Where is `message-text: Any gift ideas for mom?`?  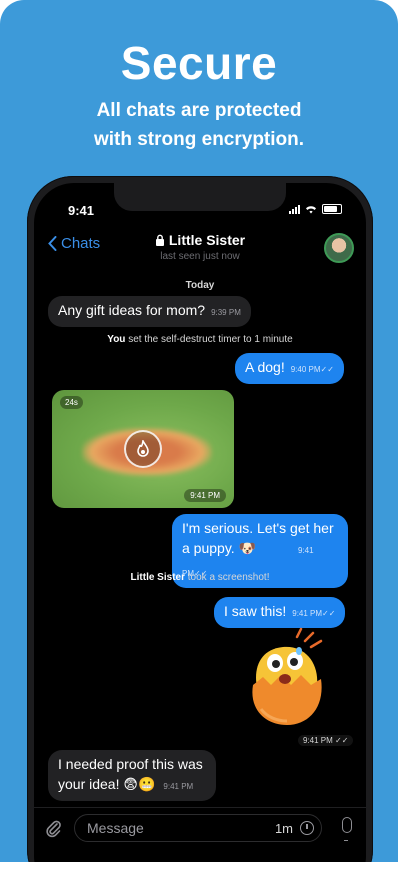 message-text: Any gift ideas for mom? is located at coordinates (132, 310).